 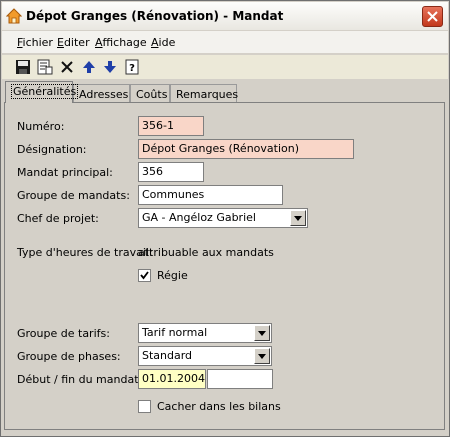 What do you see at coordinates (58, 218) in the screenshot?
I see `chef-projet-label: Chef de projet:` at bounding box center [58, 218].